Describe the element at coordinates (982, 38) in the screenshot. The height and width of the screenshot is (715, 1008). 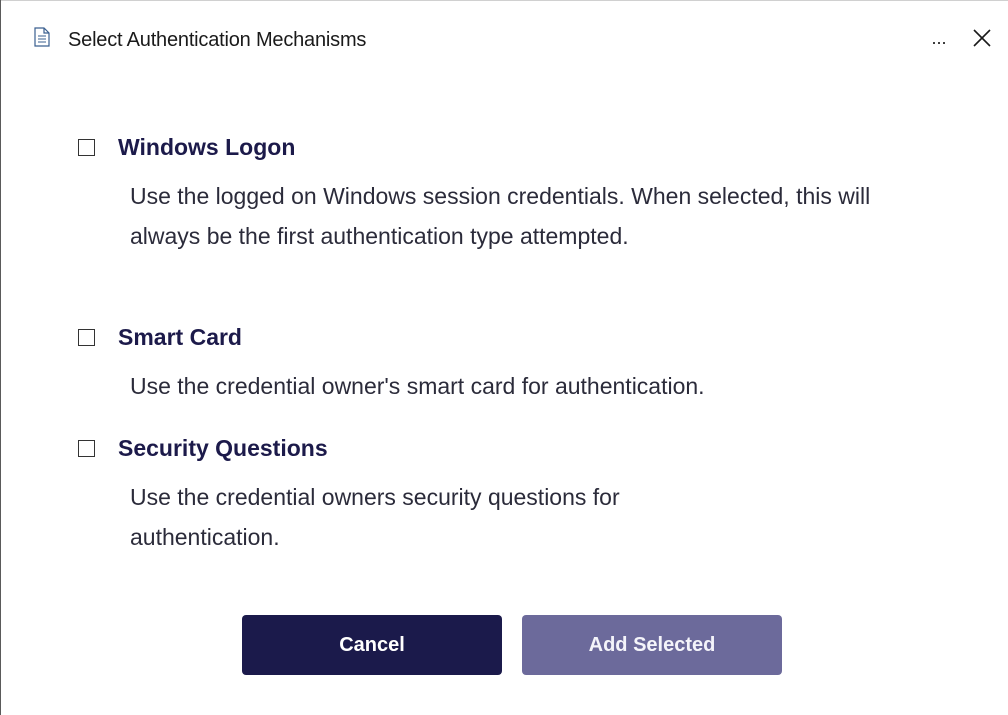
I see `close-icon` at that location.